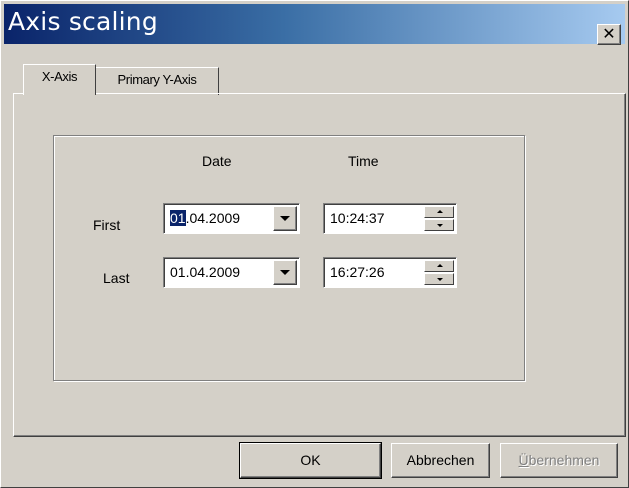 The width and height of the screenshot is (629, 488). Describe the element at coordinates (217, 161) in the screenshot. I see `date-column-header: Date` at that location.